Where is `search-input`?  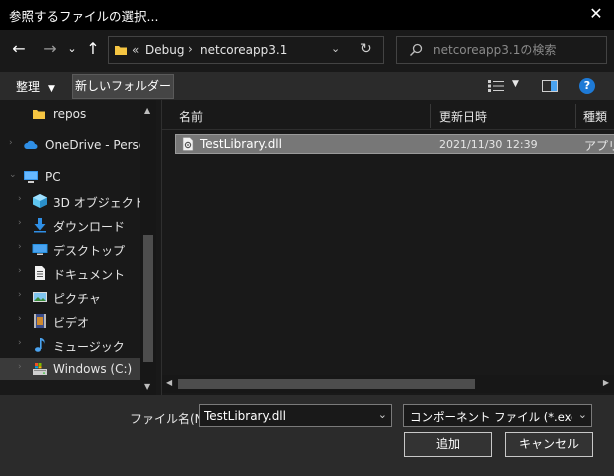 search-input is located at coordinates (517, 50).